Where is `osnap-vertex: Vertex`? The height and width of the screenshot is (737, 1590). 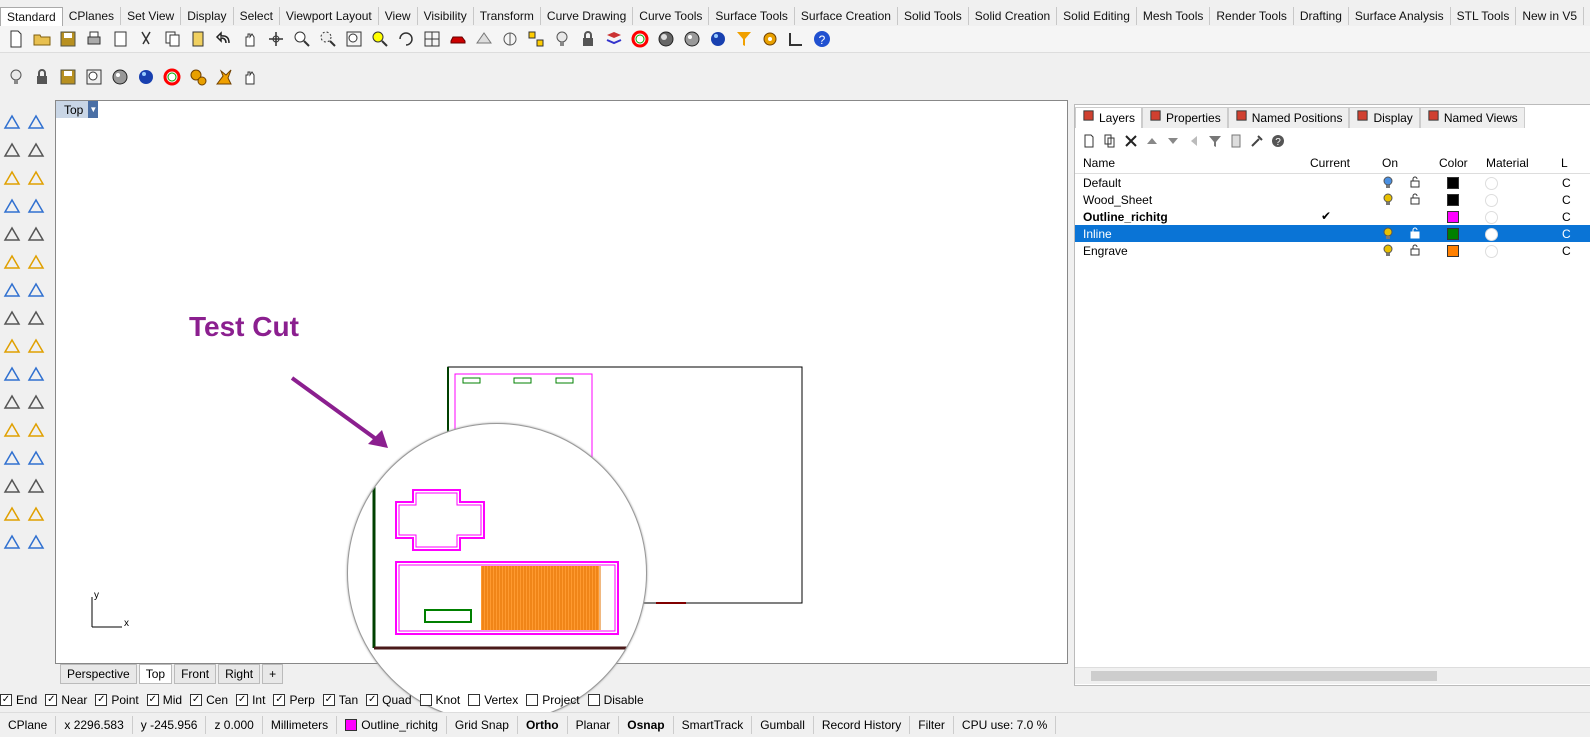
osnap-vertex: Vertex is located at coordinates (493, 700).